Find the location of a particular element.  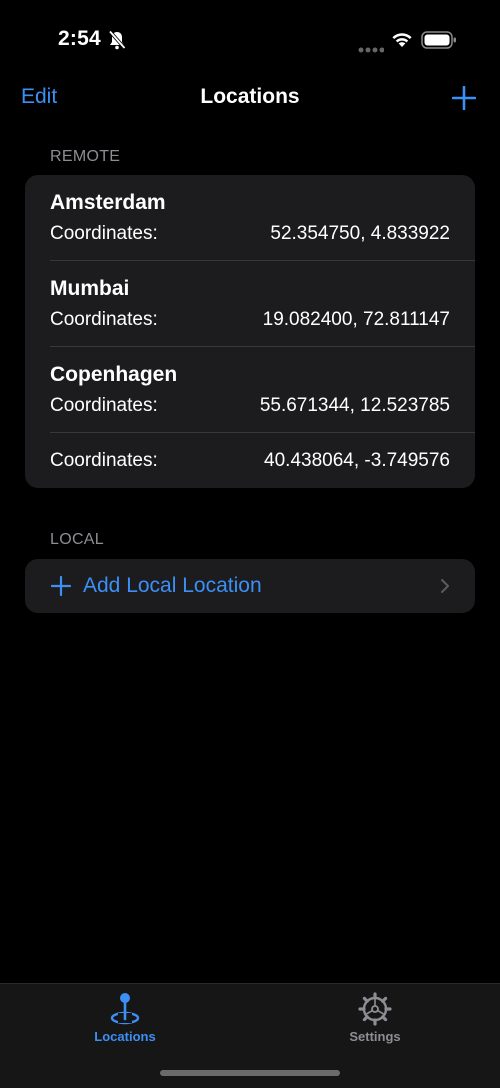

section-header-remote: REMOTE is located at coordinates (85, 156).